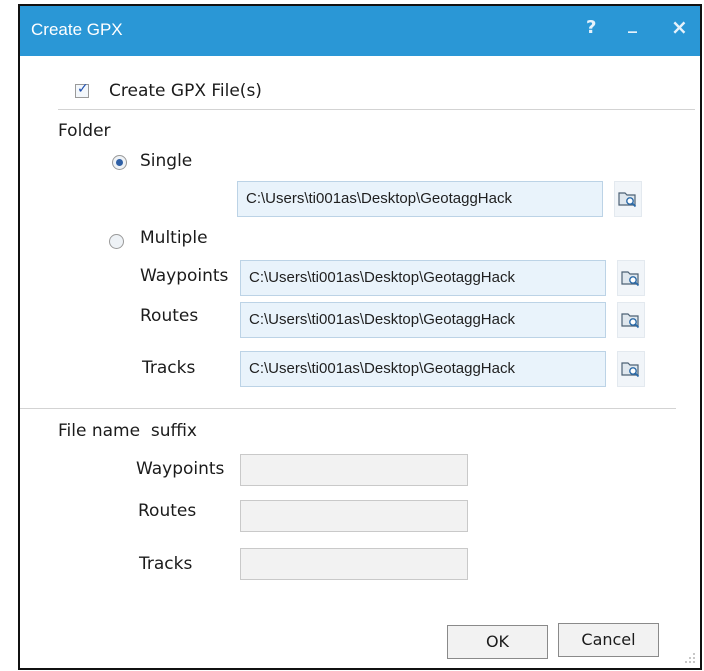  What do you see at coordinates (116, 241) in the screenshot?
I see `multiple-radio` at bounding box center [116, 241].